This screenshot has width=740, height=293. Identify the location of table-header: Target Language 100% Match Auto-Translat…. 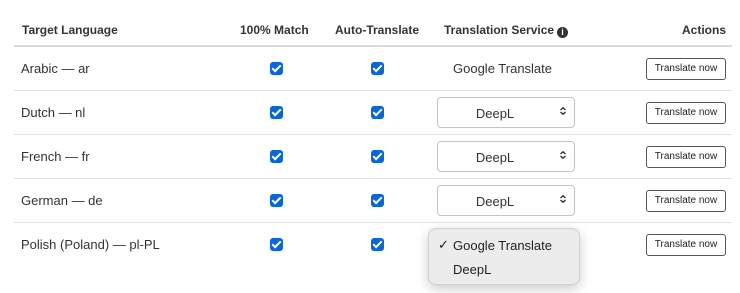
(373, 29).